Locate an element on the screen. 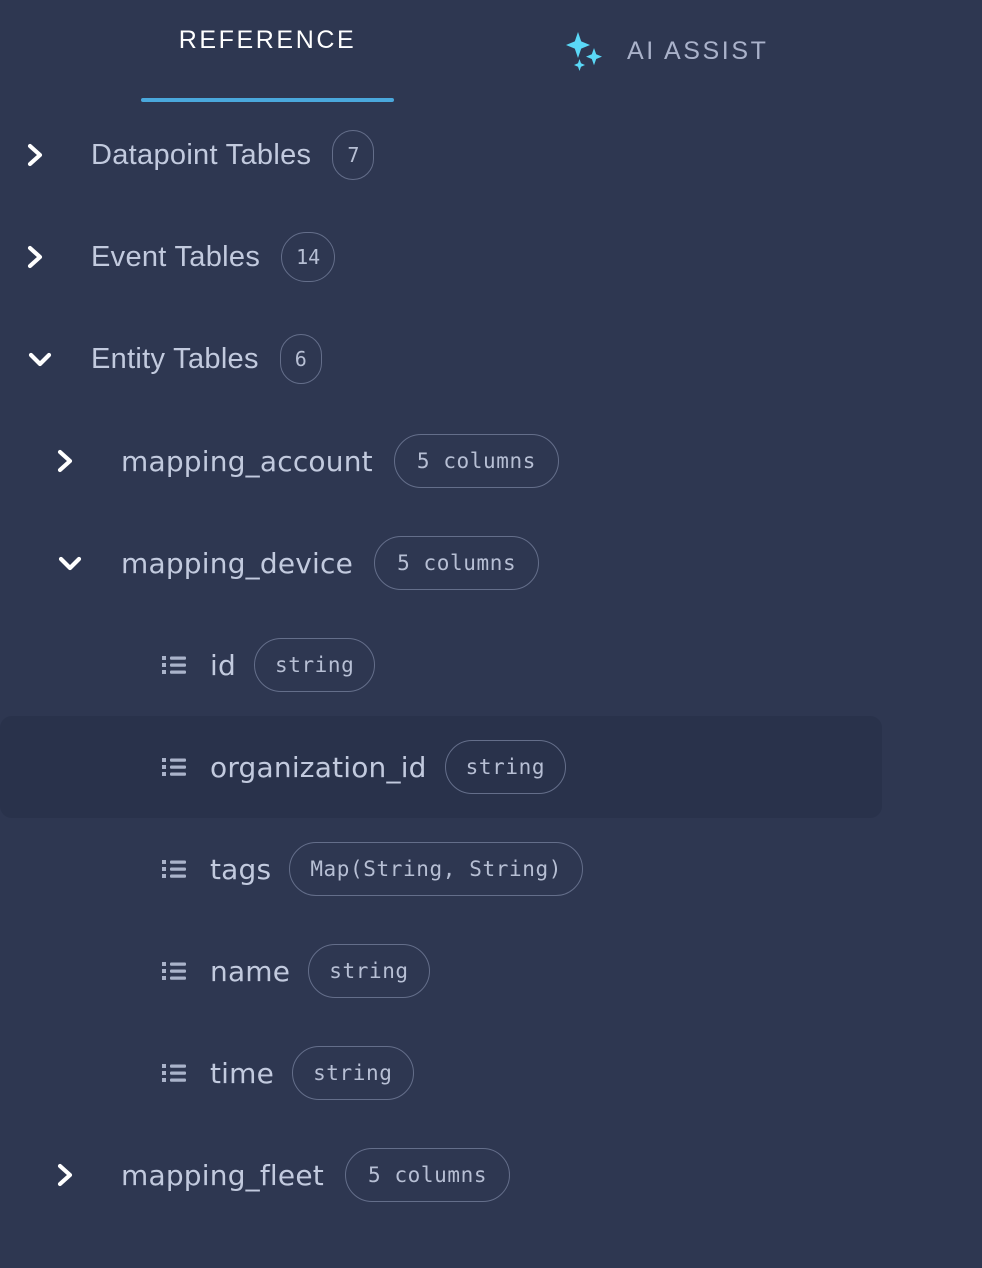 The width and height of the screenshot is (982, 1268). tab-reference-label: REFERENCE is located at coordinates (267, 40).